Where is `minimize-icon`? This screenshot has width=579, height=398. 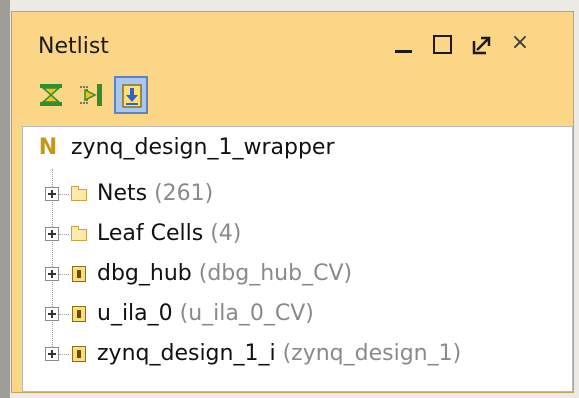 minimize-icon is located at coordinates (404, 45).